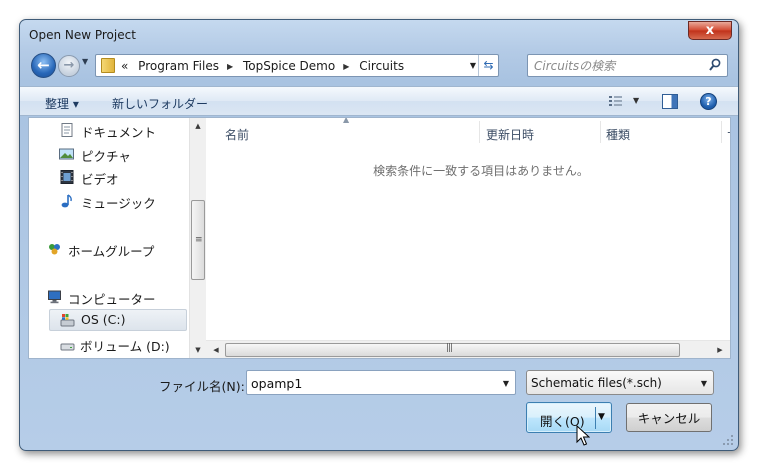  I want to click on organize-menu: 整理 ▾, so click(62, 103).